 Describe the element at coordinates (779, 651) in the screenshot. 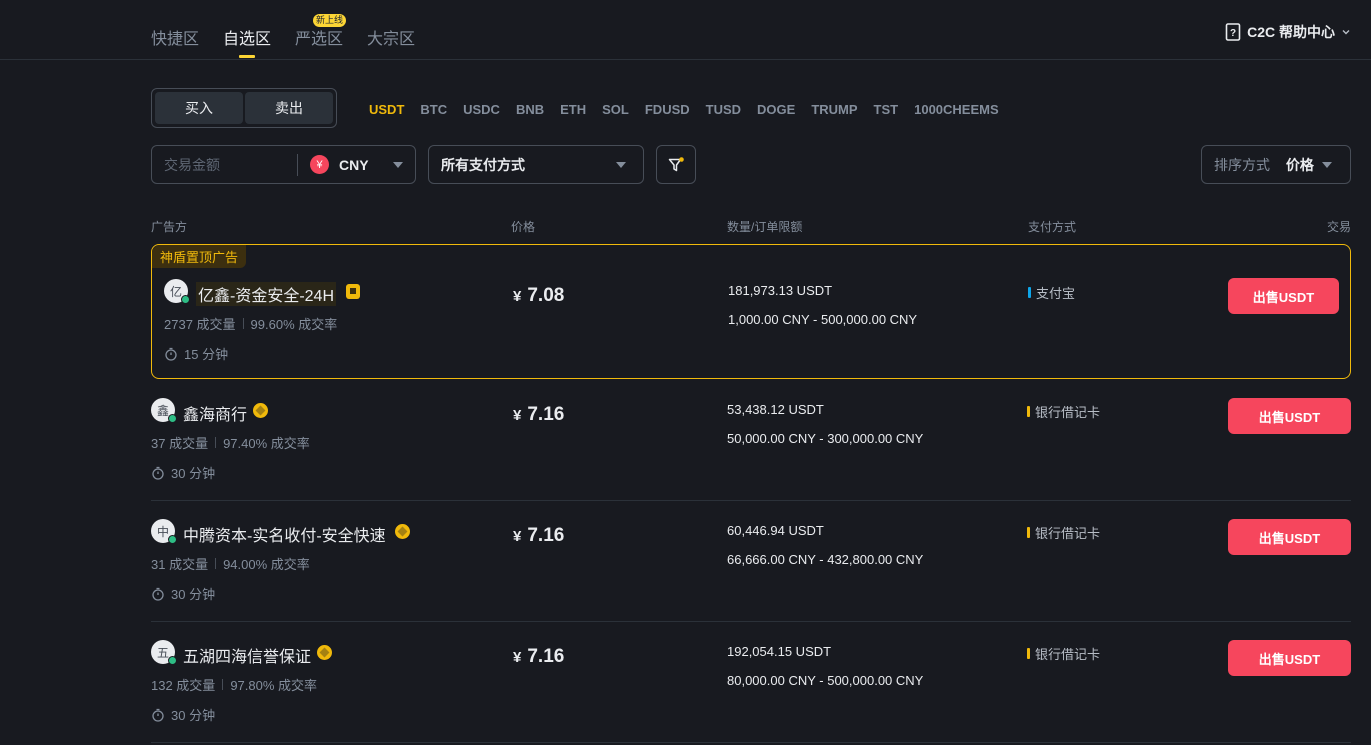

I see `available-amount: 192,054.15 USDT` at that location.